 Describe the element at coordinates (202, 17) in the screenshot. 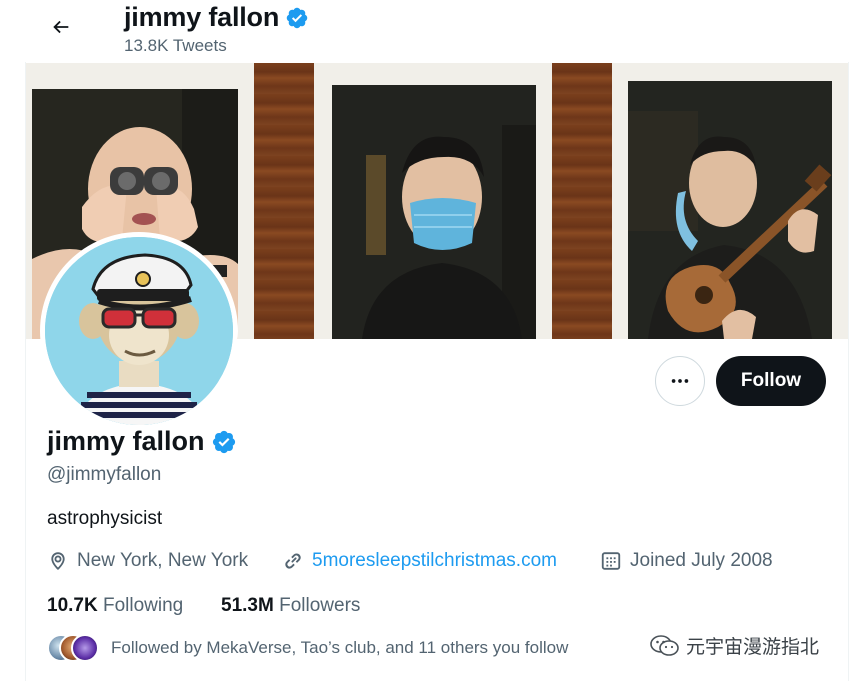

I see `header-name: jimmy fallon` at that location.